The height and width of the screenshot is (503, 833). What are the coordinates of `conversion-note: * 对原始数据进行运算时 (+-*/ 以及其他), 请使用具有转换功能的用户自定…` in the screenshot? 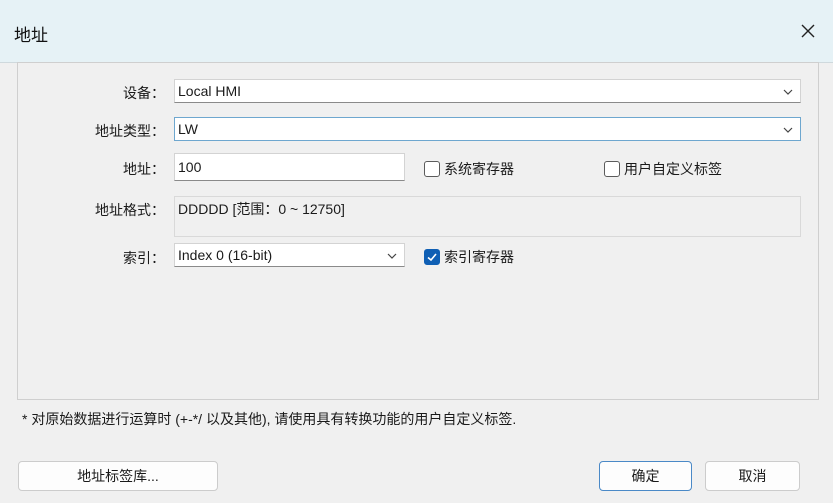 It's located at (269, 419).